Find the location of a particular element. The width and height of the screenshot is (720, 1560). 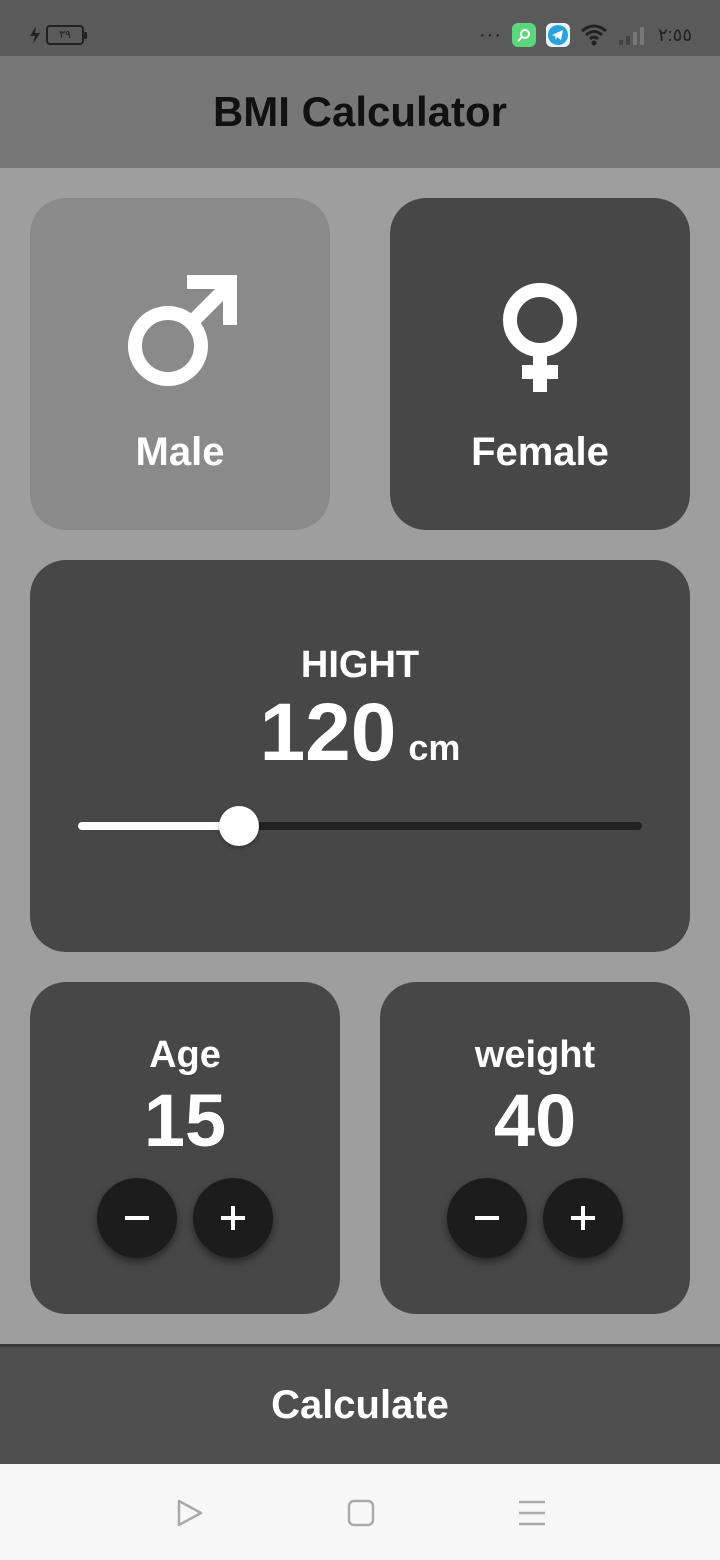

weight-increment-button is located at coordinates (583, 1218).